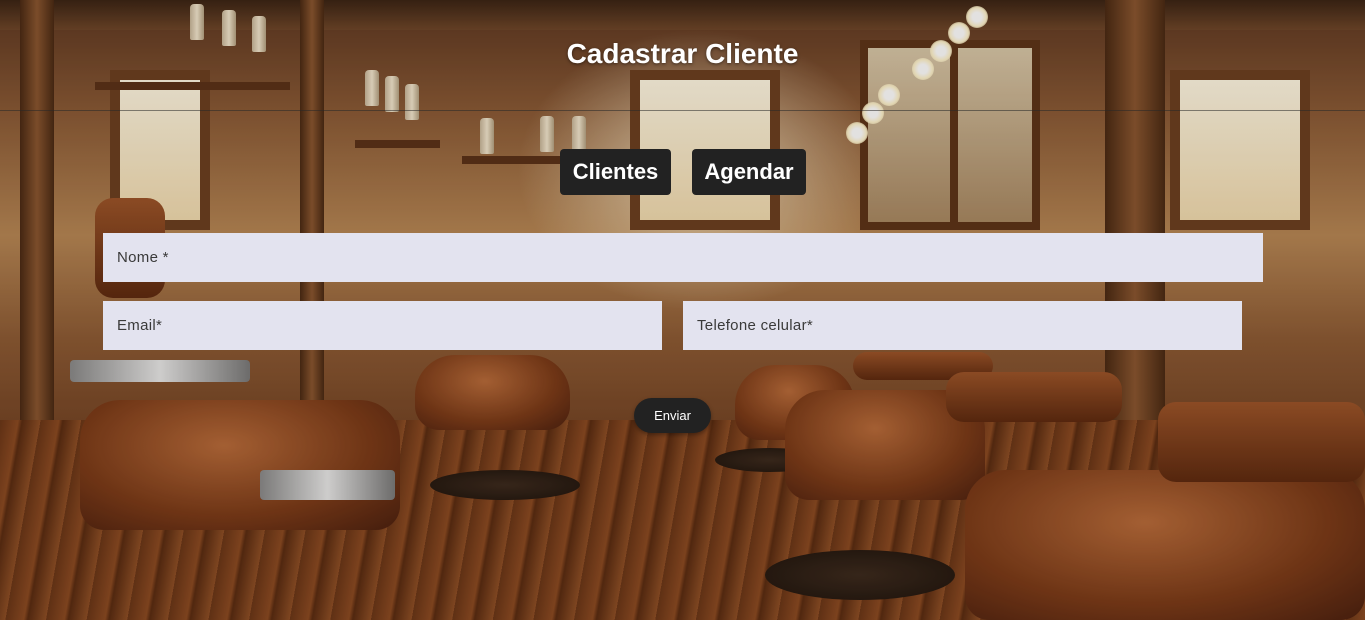 The image size is (1365, 620). I want to click on nome-input, so click(683, 257).